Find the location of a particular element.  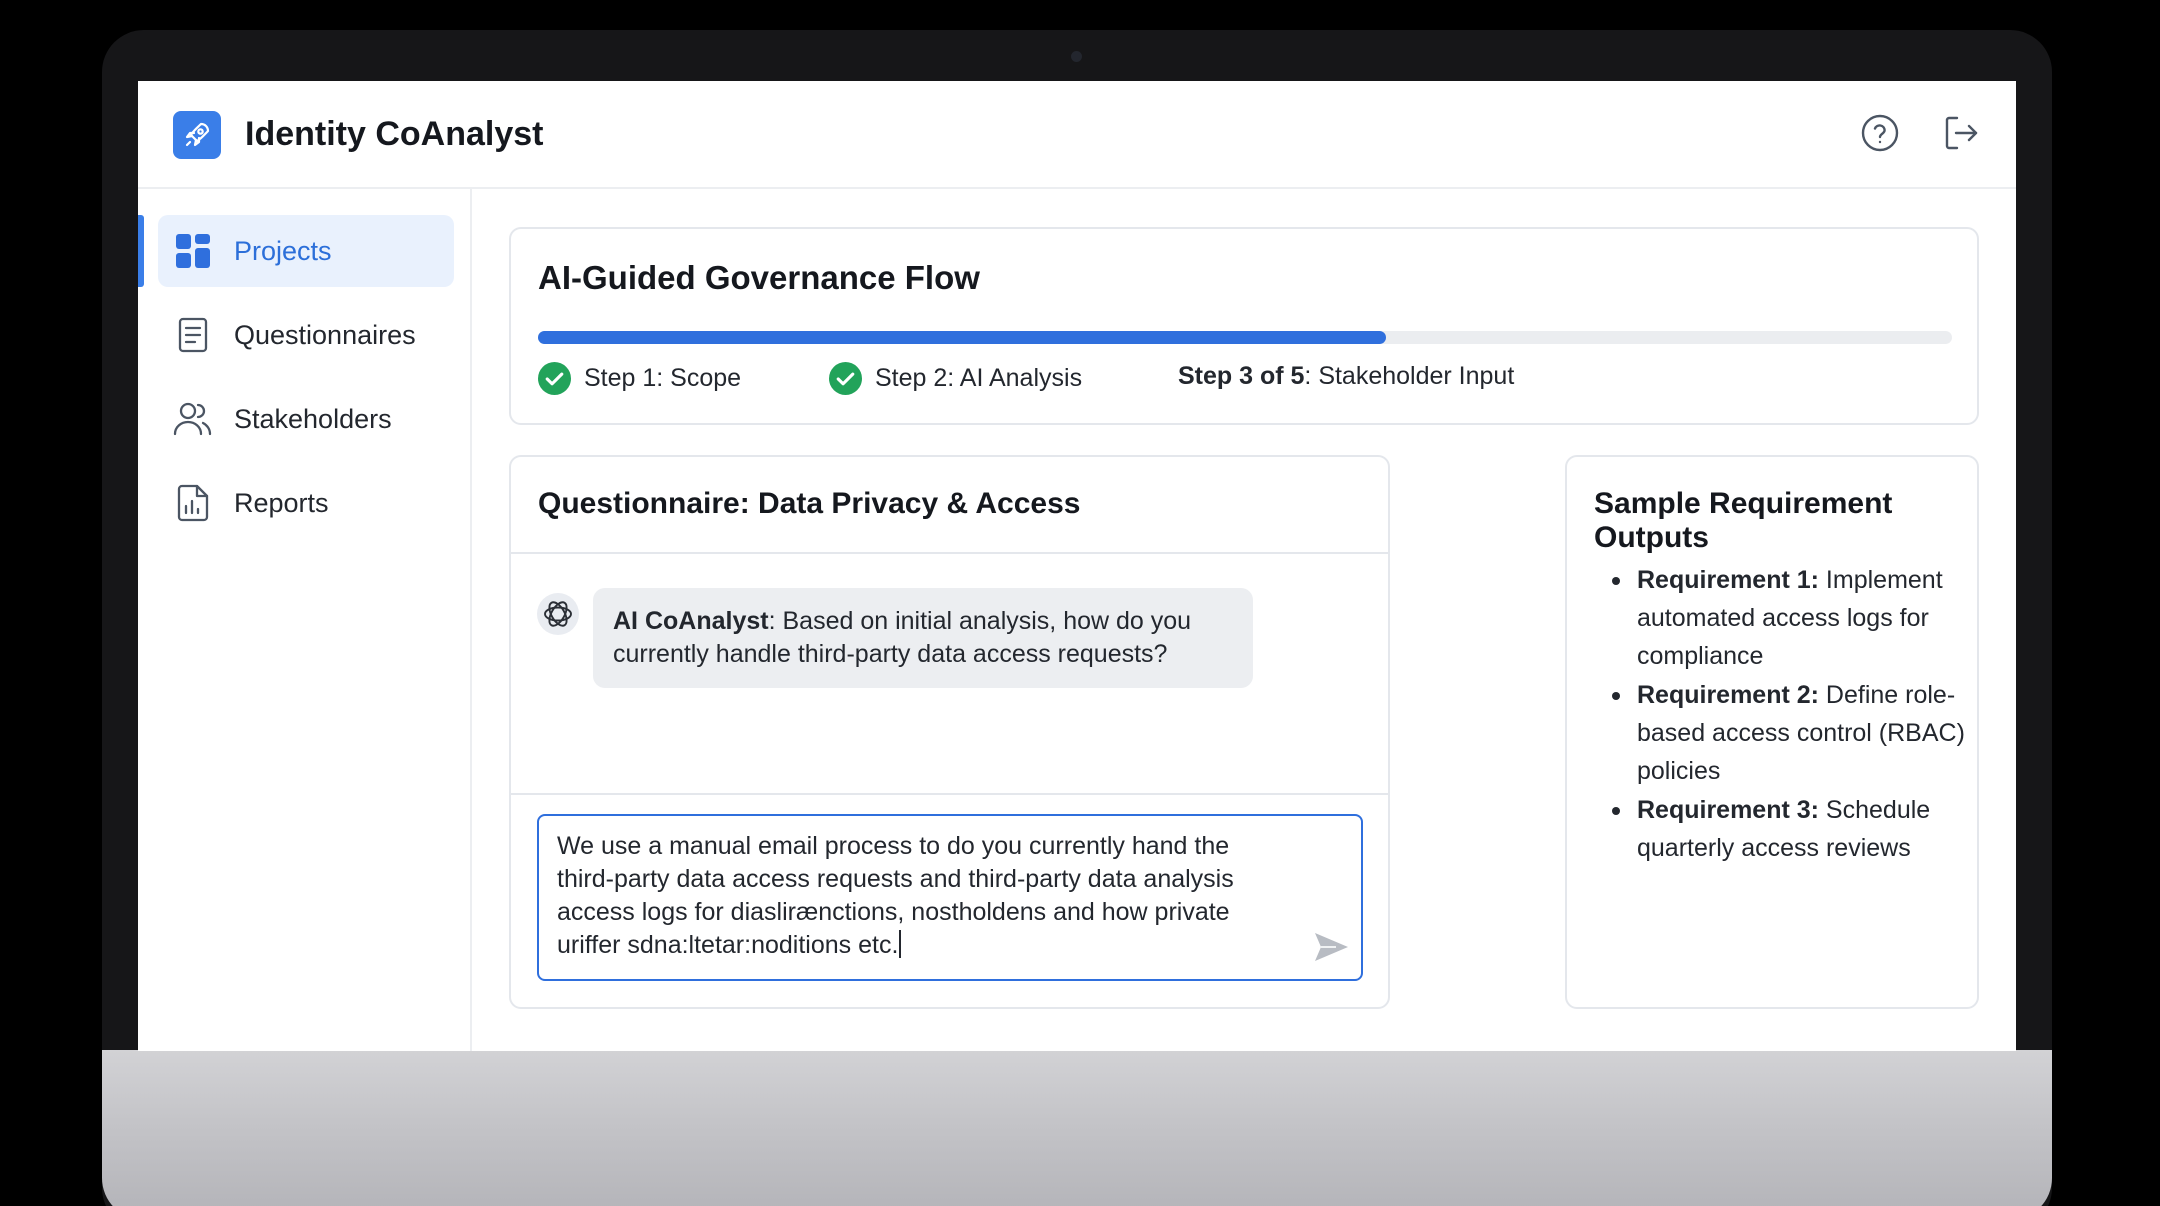

progress-bar is located at coordinates (1245, 337).